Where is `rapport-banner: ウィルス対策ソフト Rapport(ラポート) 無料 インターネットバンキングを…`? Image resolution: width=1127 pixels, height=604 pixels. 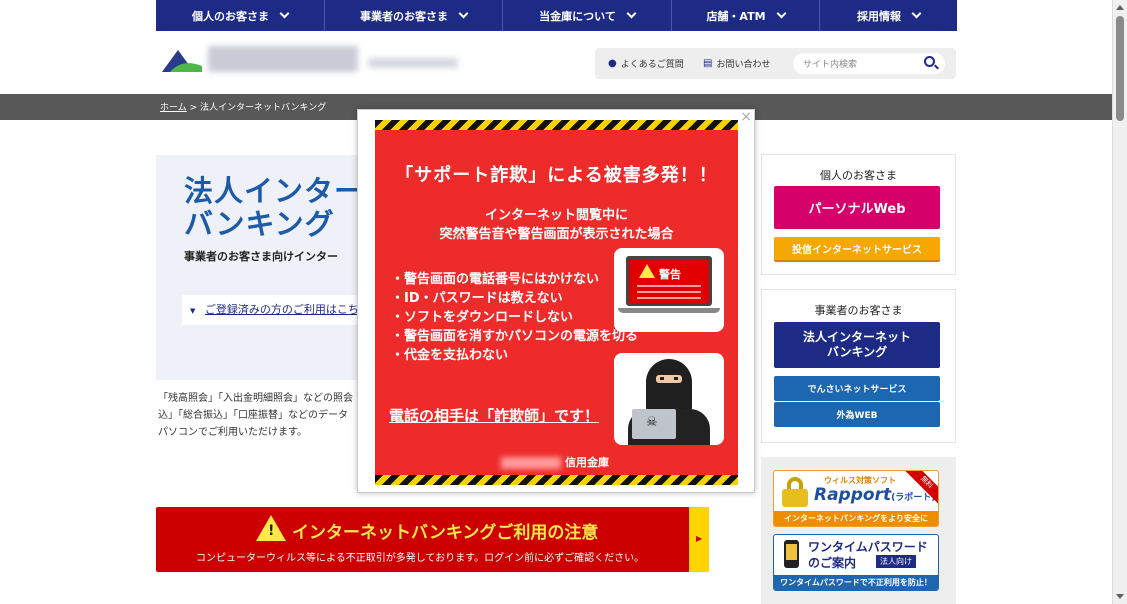
rapport-banner: ウィルス対策ソフト Rapport(ラポート) 無料 インターネットバンキングを… is located at coordinates (856, 498).